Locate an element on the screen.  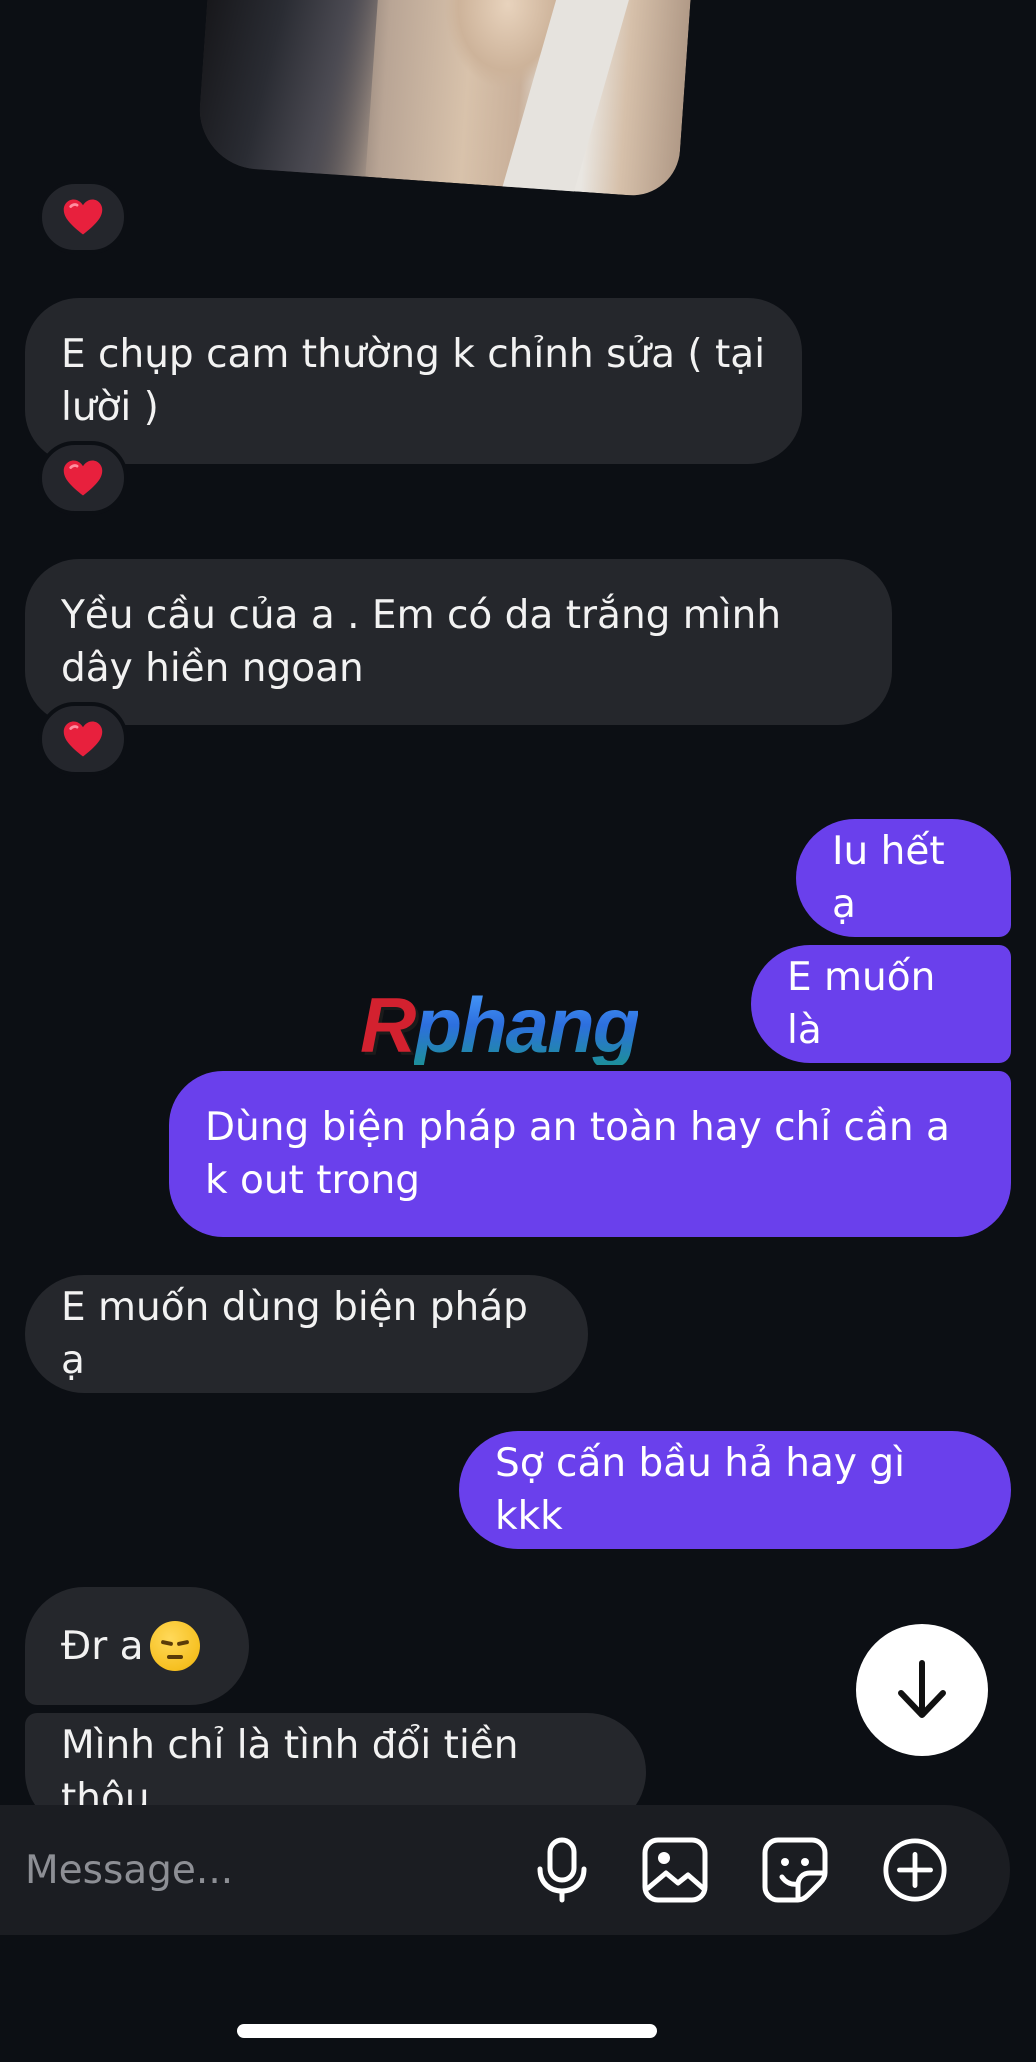
message-input is located at coordinates (260, 1870).